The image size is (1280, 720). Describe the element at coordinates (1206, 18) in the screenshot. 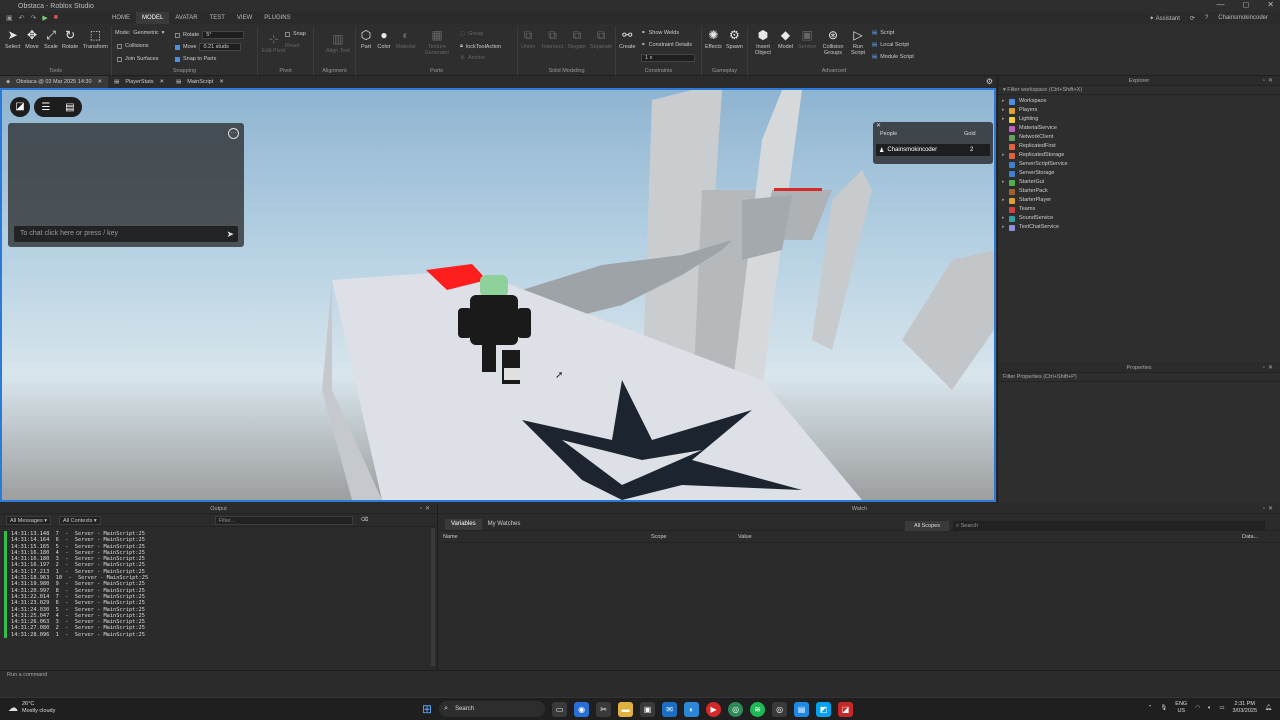

I see `help-icon: ?` at that location.